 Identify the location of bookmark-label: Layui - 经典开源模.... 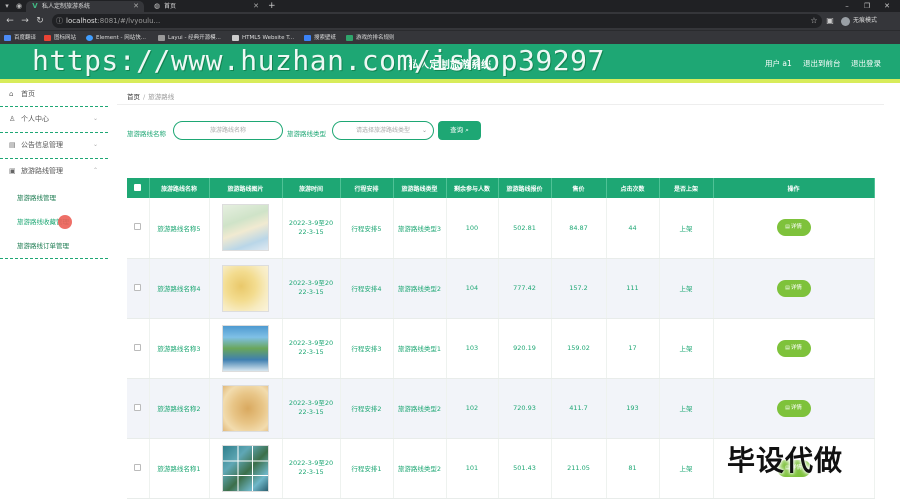
(194, 38).